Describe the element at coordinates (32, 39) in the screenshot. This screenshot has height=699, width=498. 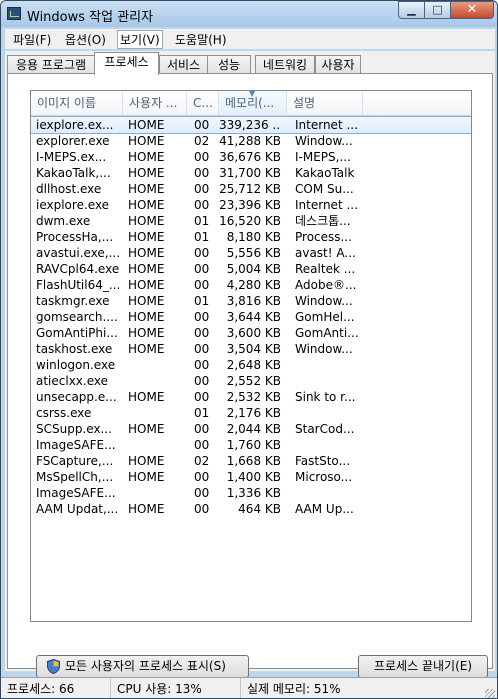
I see `menu-file: 파일(F)` at that location.